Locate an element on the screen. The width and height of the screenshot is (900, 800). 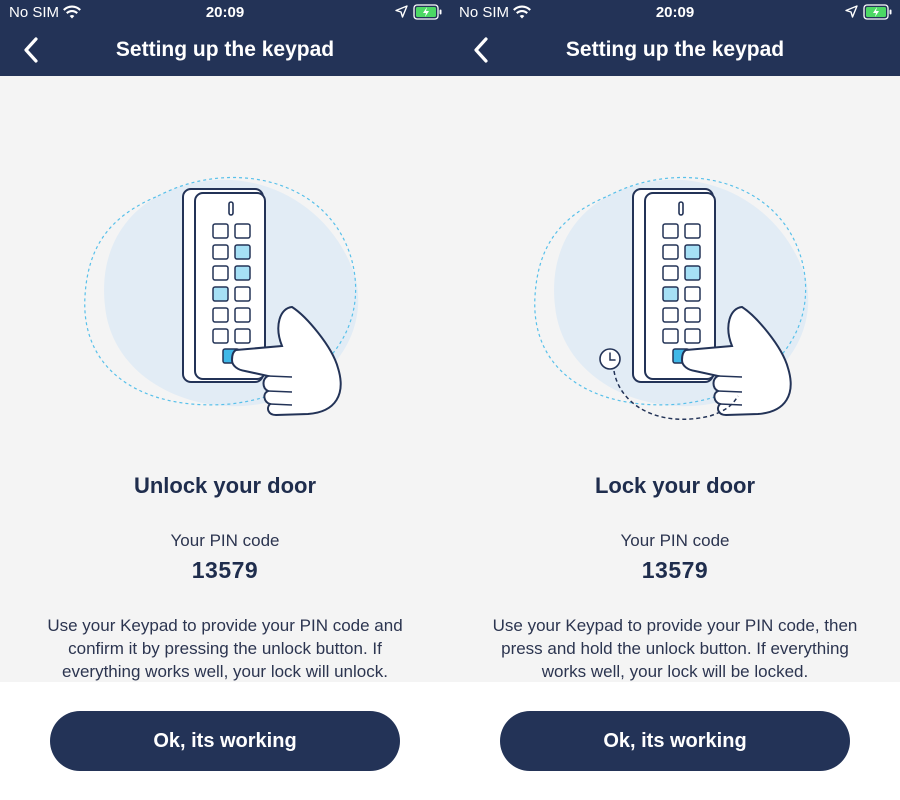
clock-icon is located at coordinates (610, 359).